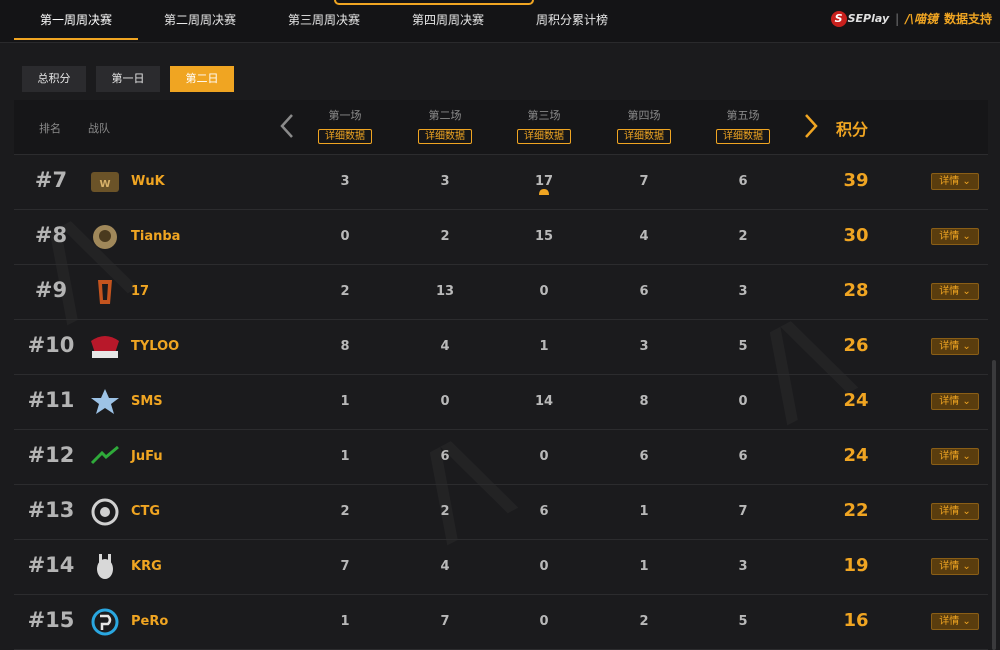 The image size is (1000, 650). I want to click on game-2-score: 13, so click(445, 291).